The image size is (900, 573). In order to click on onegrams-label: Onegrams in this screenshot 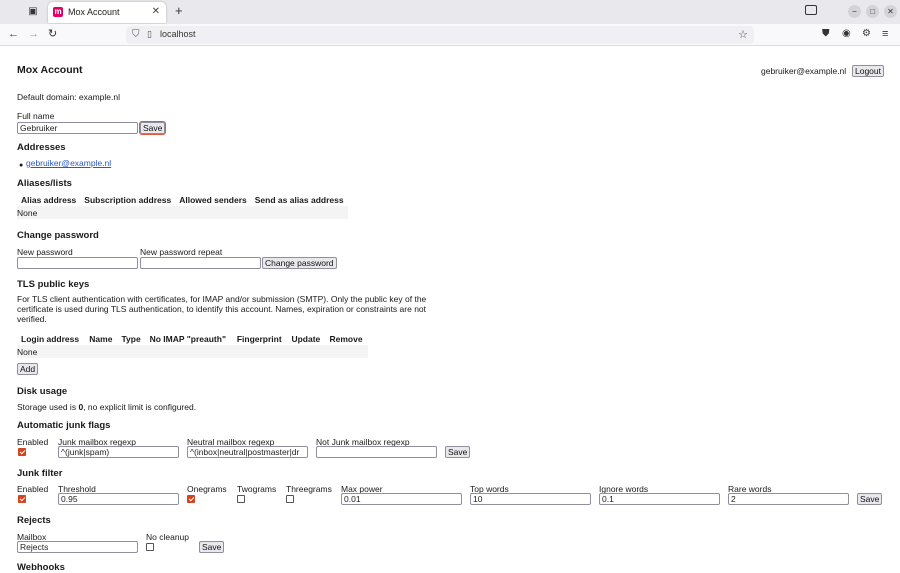, I will do `click(207, 489)`.